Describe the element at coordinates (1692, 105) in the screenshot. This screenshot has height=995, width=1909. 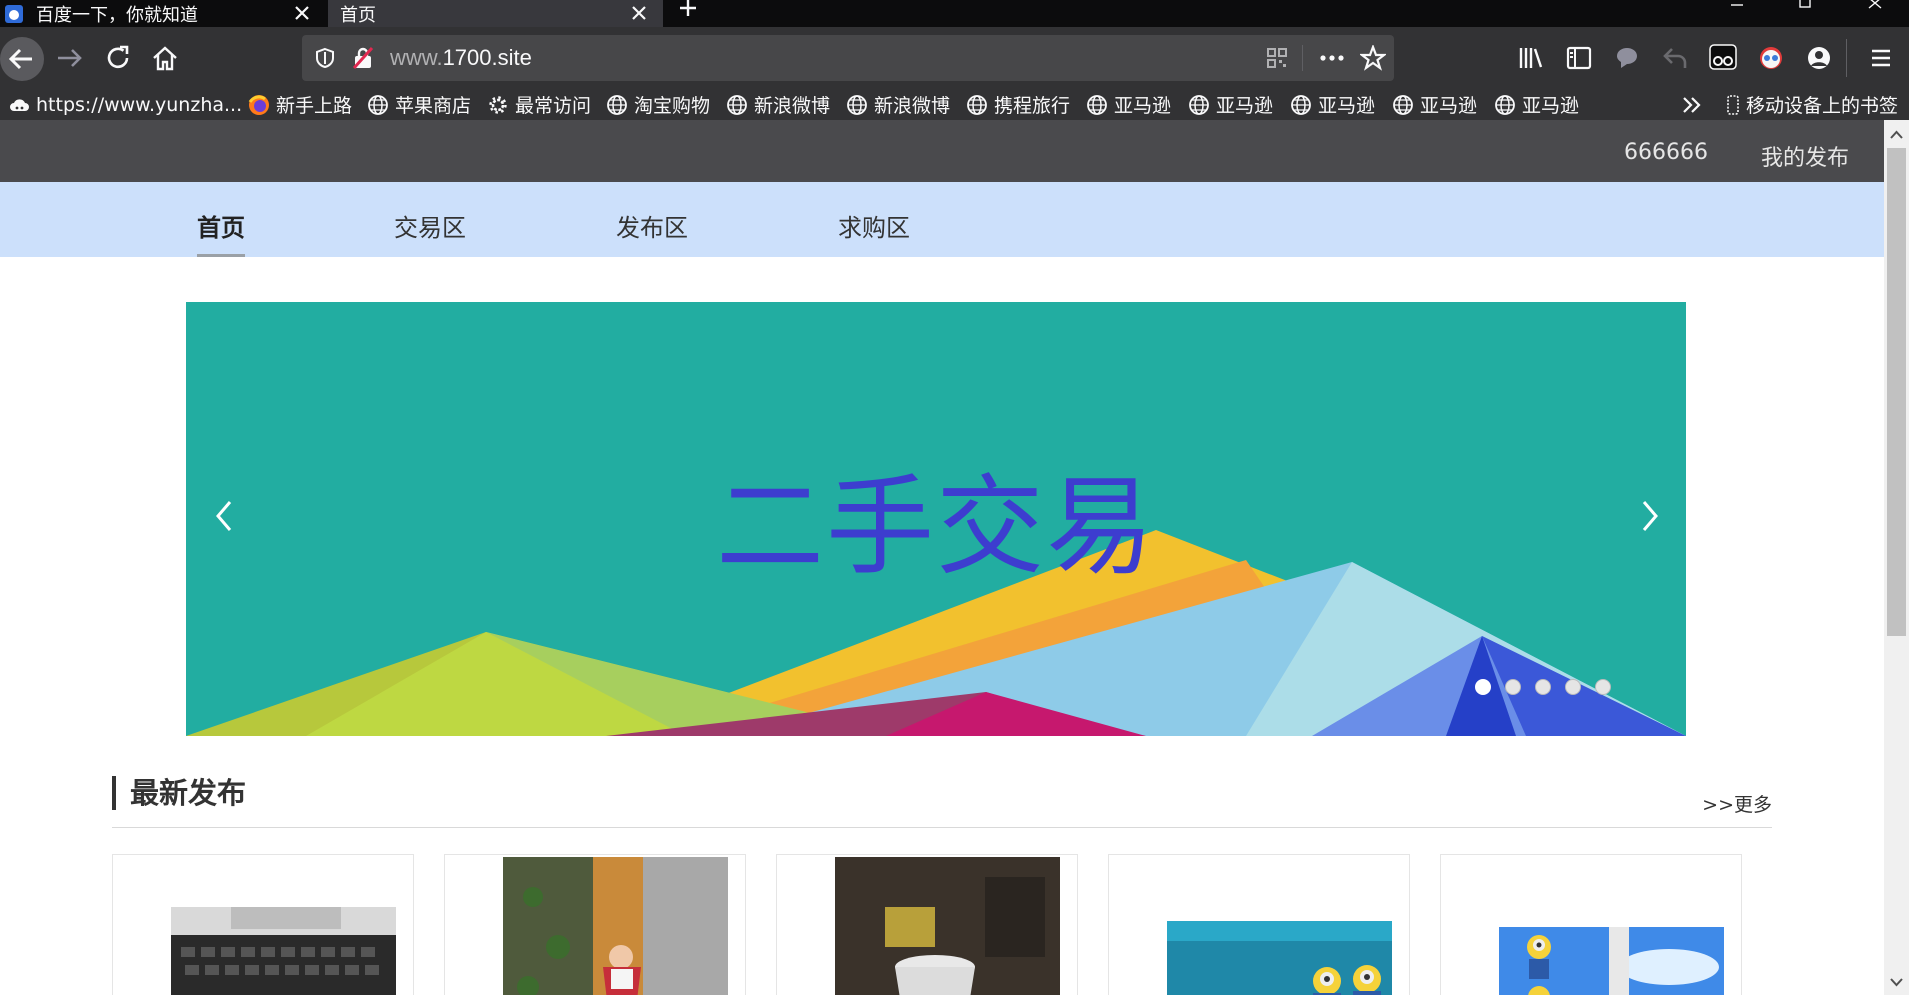
I see `more-bookmarks-chevron-icon` at that location.